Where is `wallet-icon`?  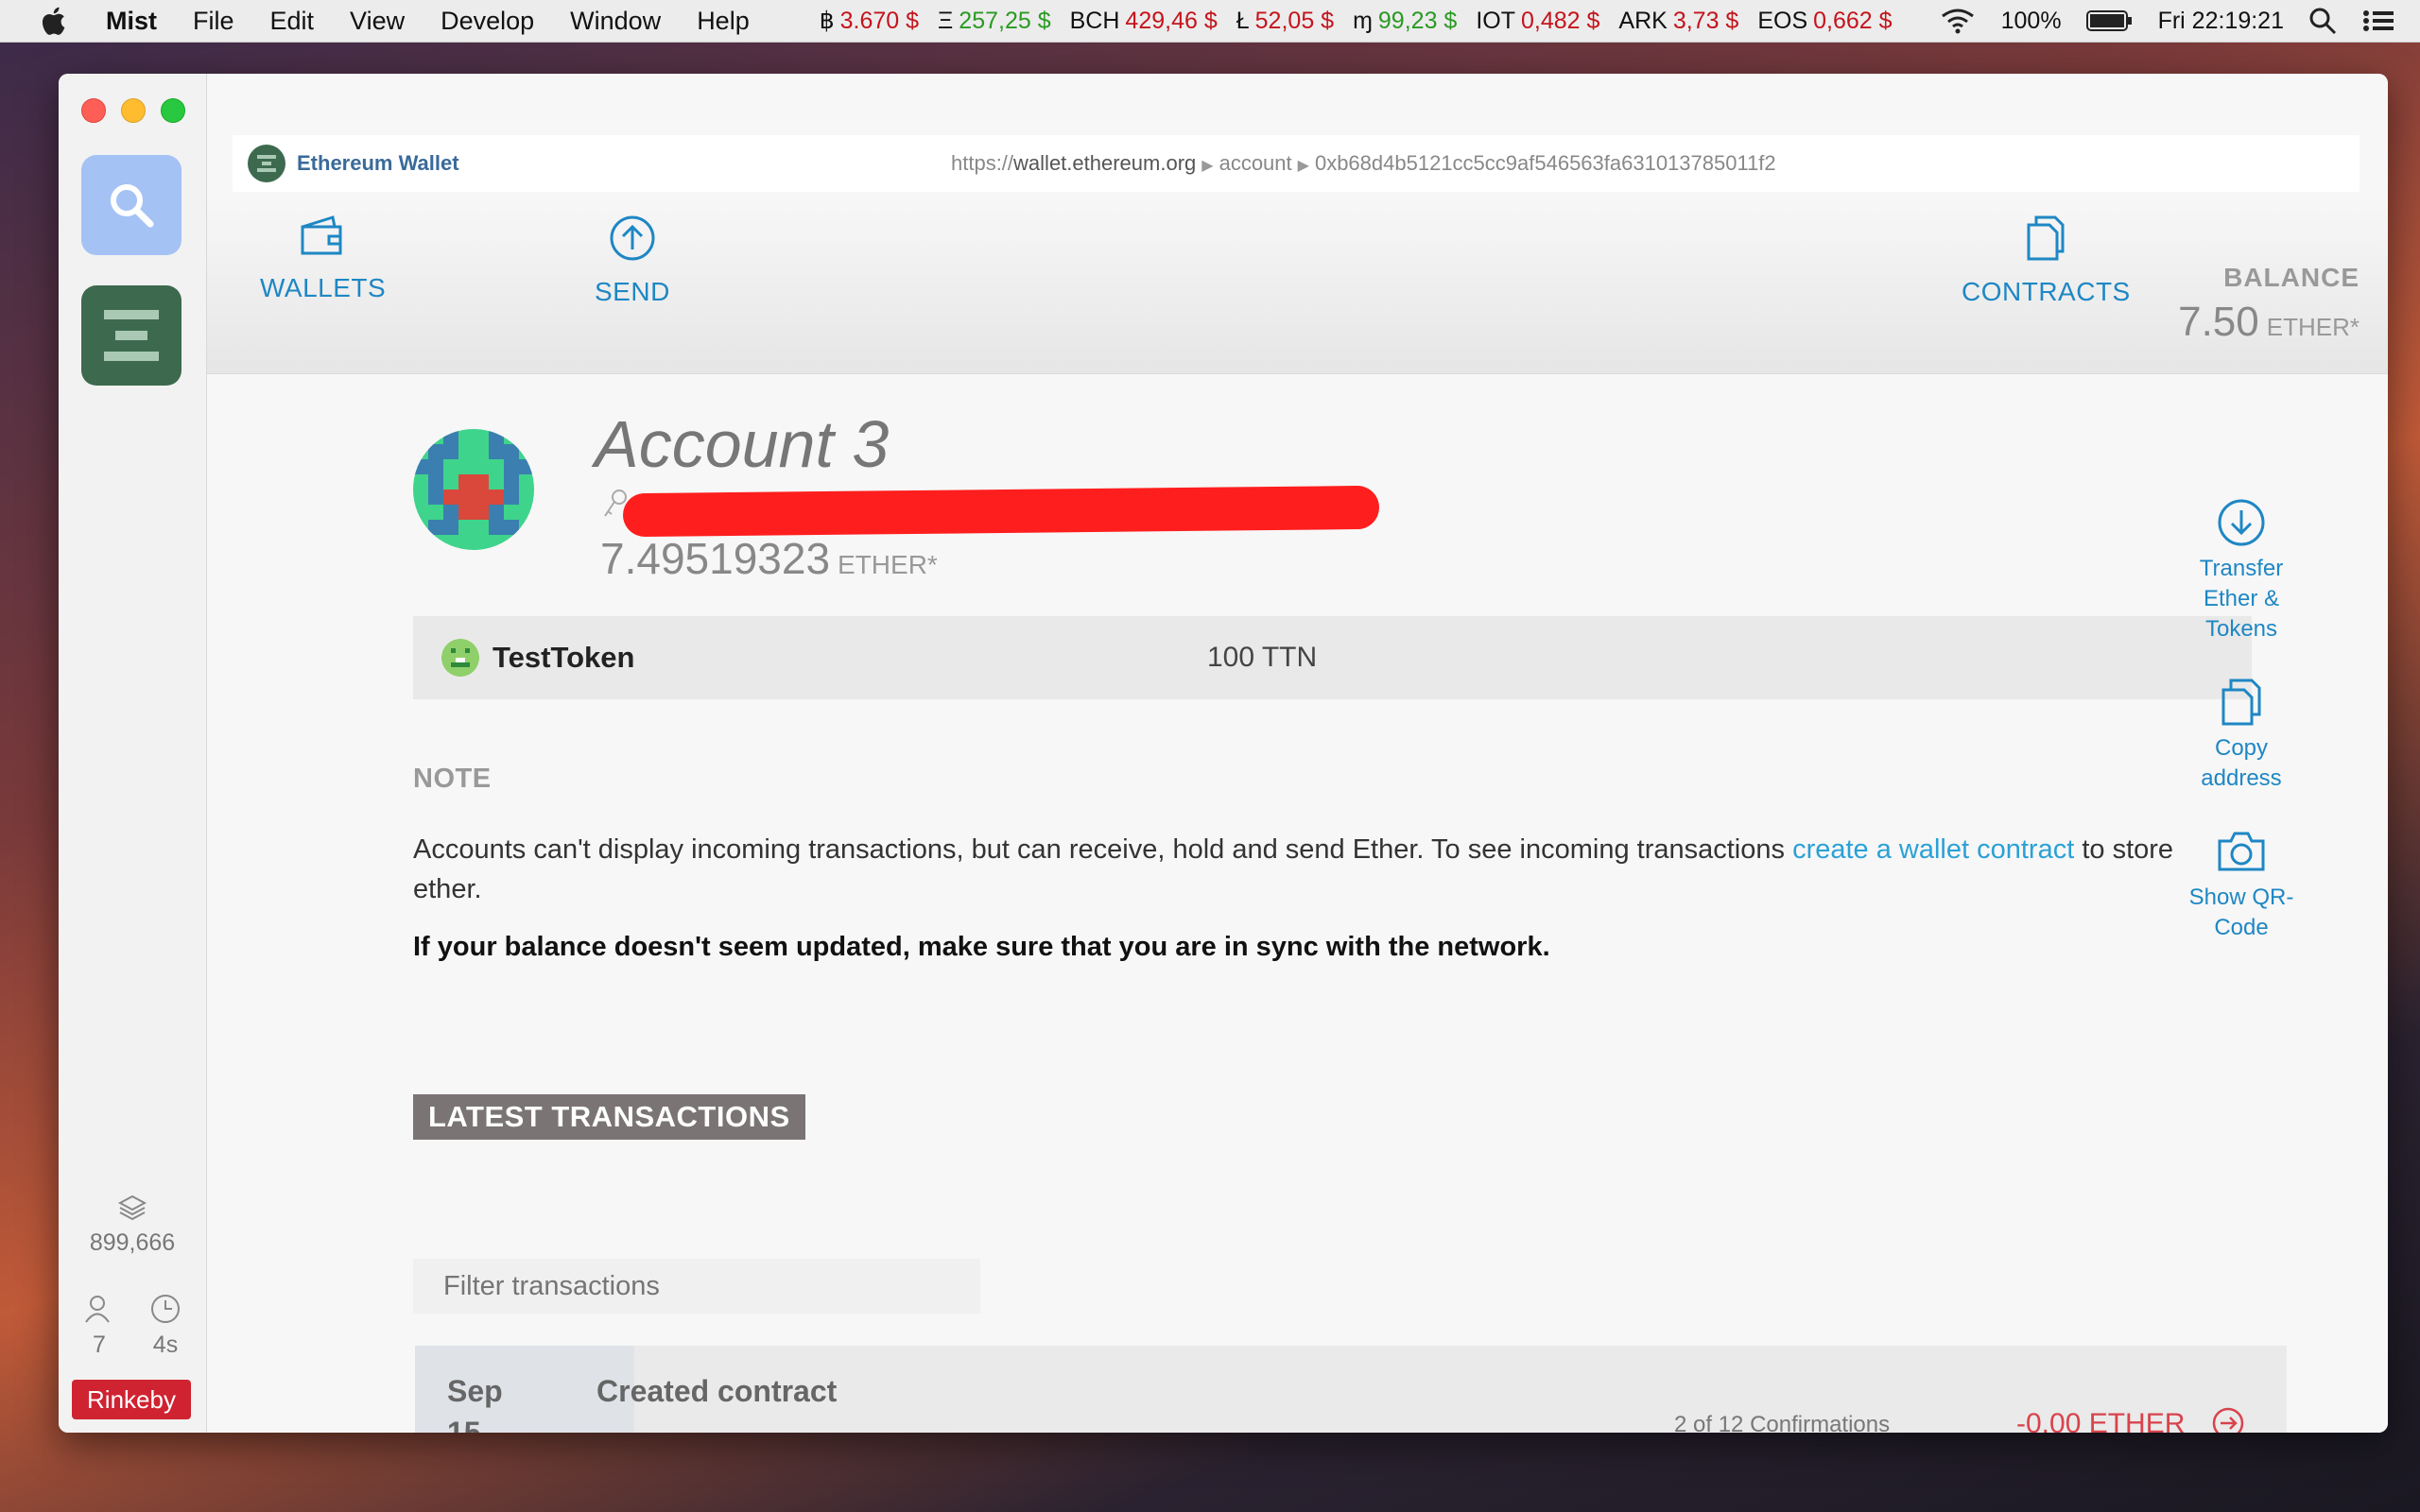
wallet-icon is located at coordinates (321, 235).